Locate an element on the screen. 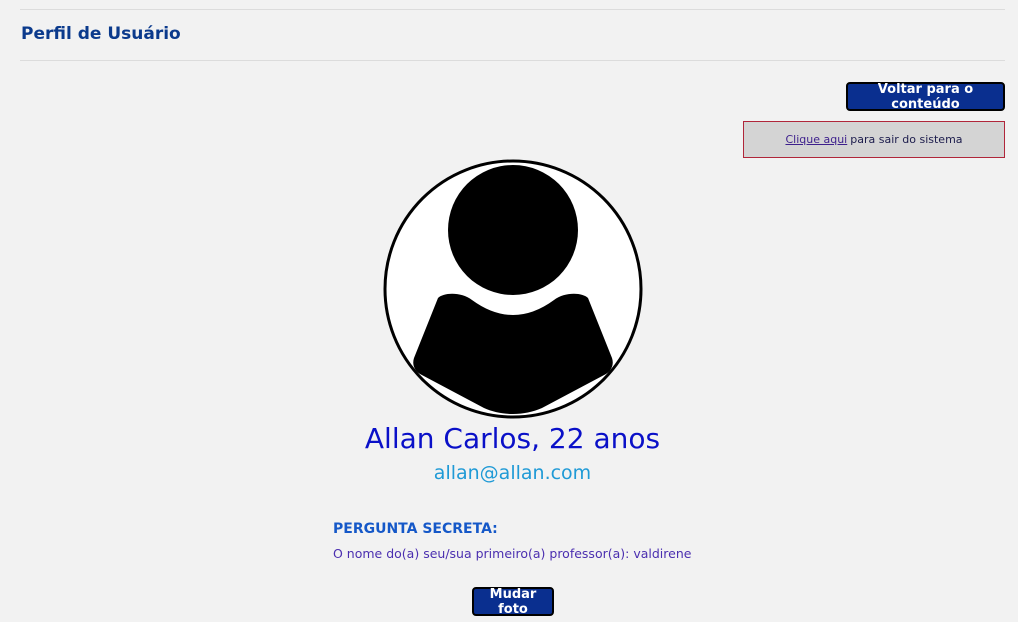 Image resolution: width=1018 pixels, height=622 pixels. page-title: Perfil de Usuário is located at coordinates (101, 34).